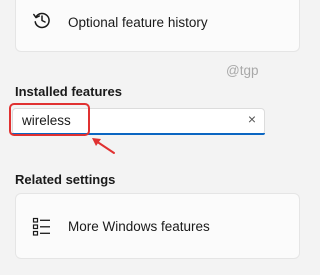  What do you see at coordinates (41, 226) in the screenshot?
I see `list-icon` at bounding box center [41, 226].